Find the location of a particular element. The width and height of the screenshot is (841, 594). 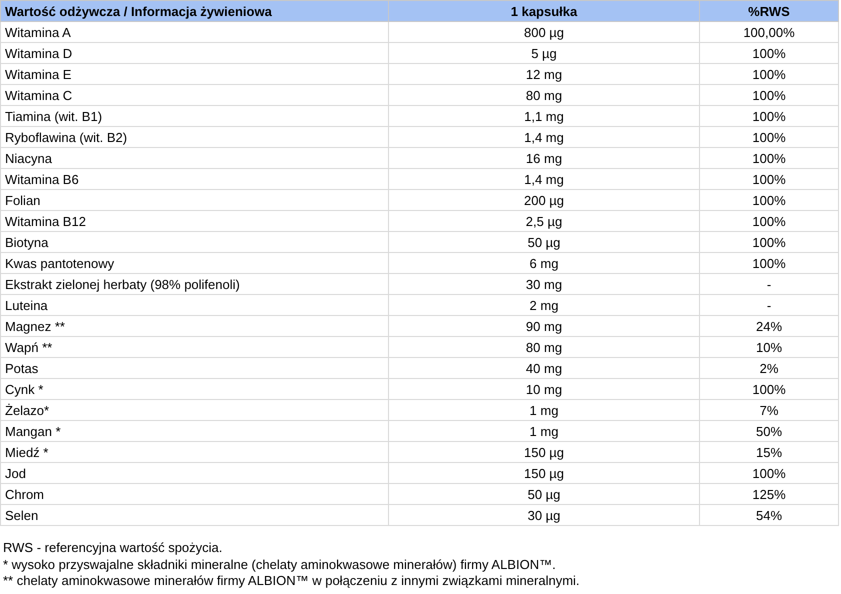

table-cell: 2 mg is located at coordinates (544, 305).